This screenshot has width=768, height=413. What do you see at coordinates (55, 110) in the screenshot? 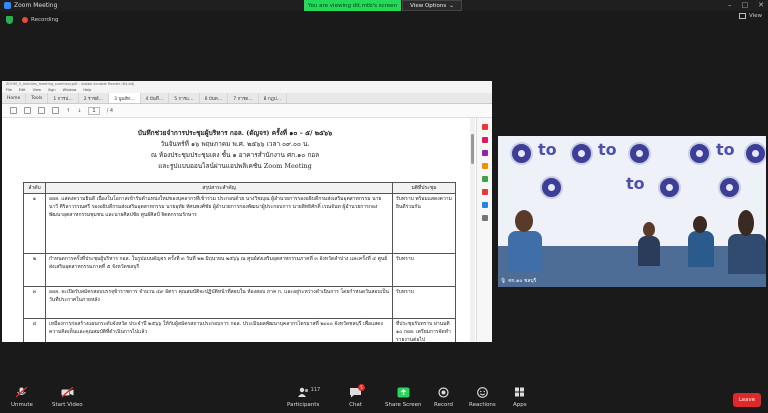
I see `search-icon` at bounding box center [55, 110].